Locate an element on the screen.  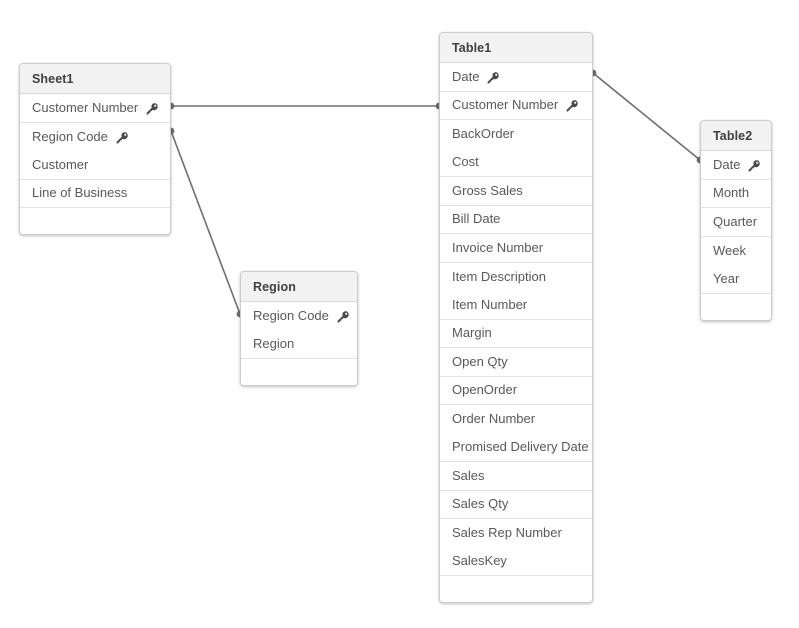
field-row: Margin is located at coordinates (516, 334).